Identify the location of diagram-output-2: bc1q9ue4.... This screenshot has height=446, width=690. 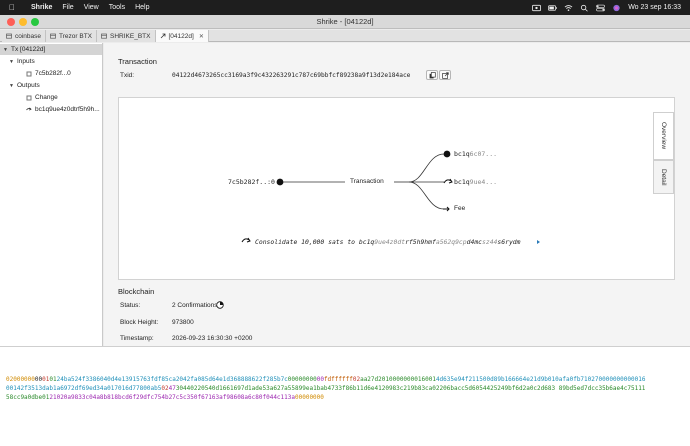
(475, 182).